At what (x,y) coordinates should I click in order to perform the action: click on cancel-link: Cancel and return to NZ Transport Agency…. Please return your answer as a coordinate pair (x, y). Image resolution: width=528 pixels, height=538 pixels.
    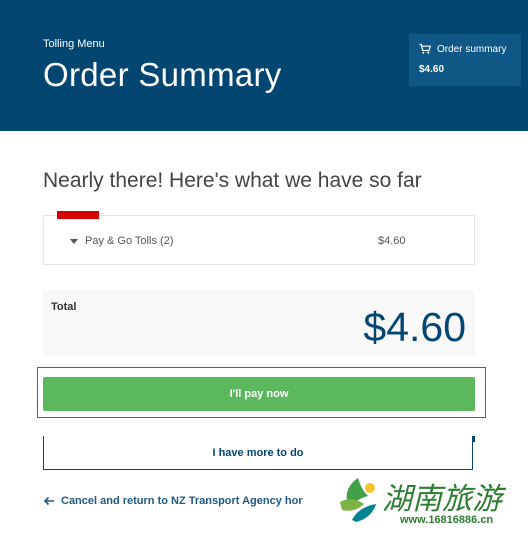
    Looking at the image, I should click on (173, 501).